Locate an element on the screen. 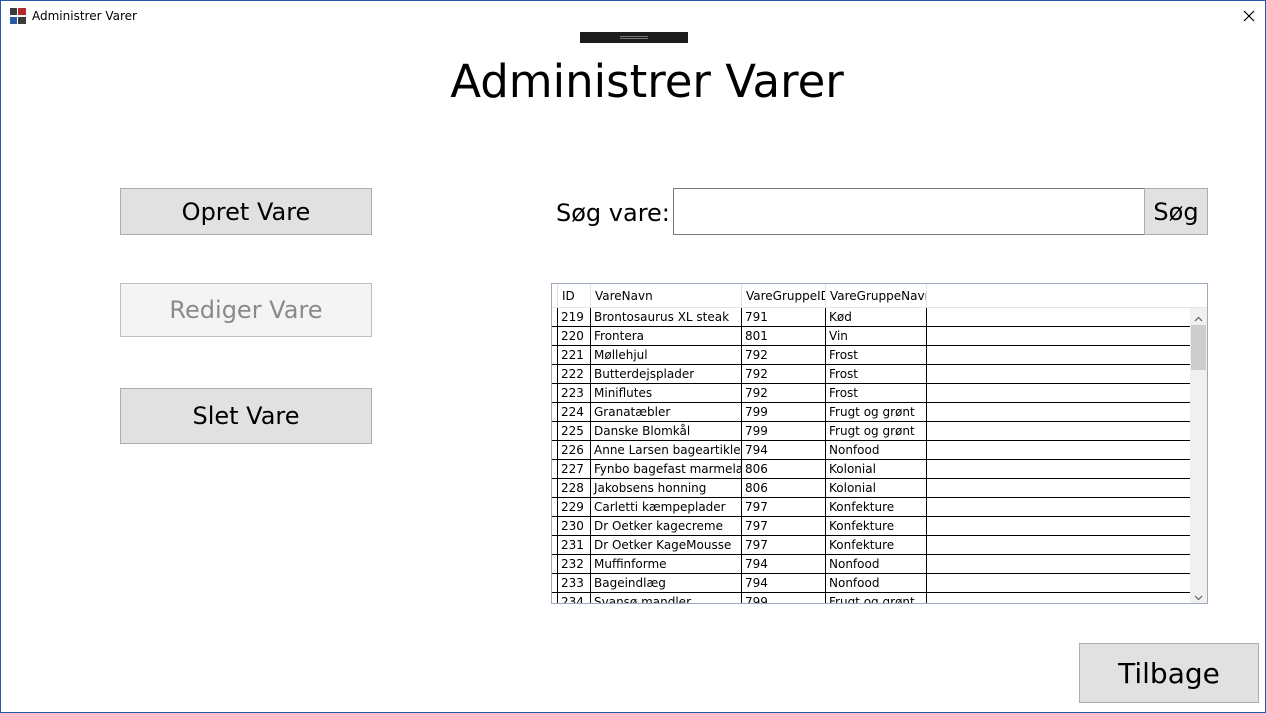 This screenshot has height=713, width=1266. scroll-up-button is located at coordinates (1198, 316).